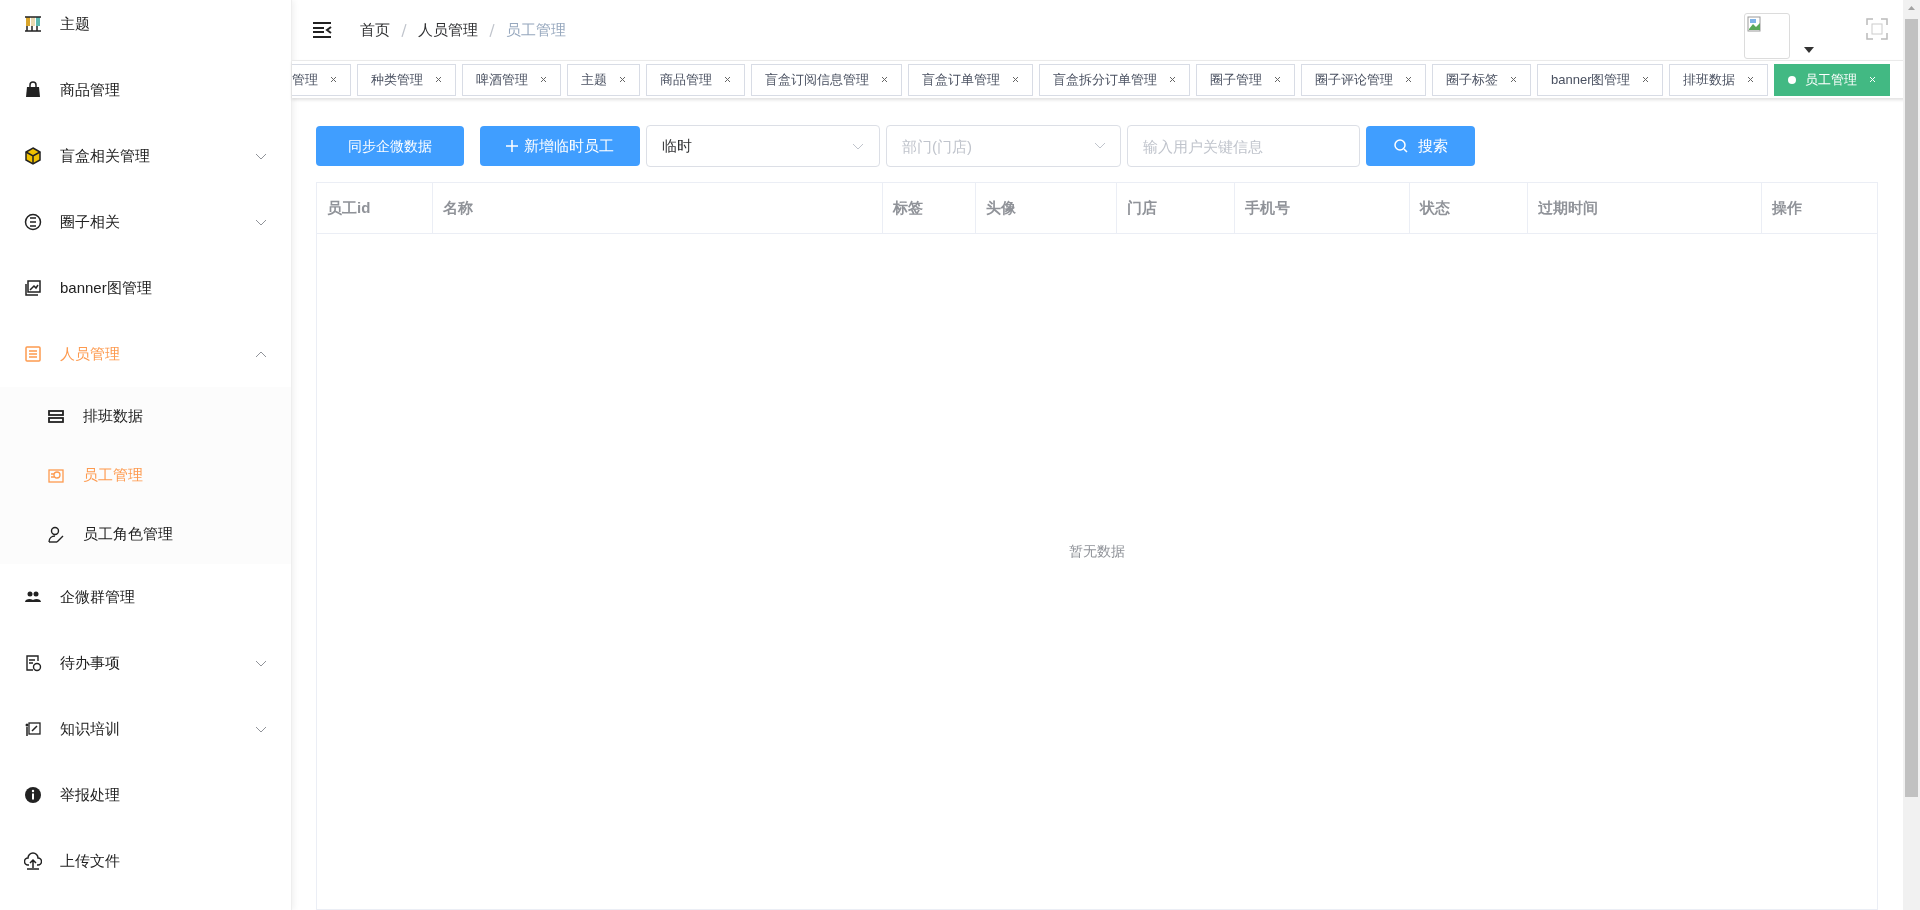 Image resolution: width=1920 pixels, height=910 pixels. What do you see at coordinates (145, 156) in the screenshot?
I see `sidebar-item: 盲盒相关管理` at bounding box center [145, 156].